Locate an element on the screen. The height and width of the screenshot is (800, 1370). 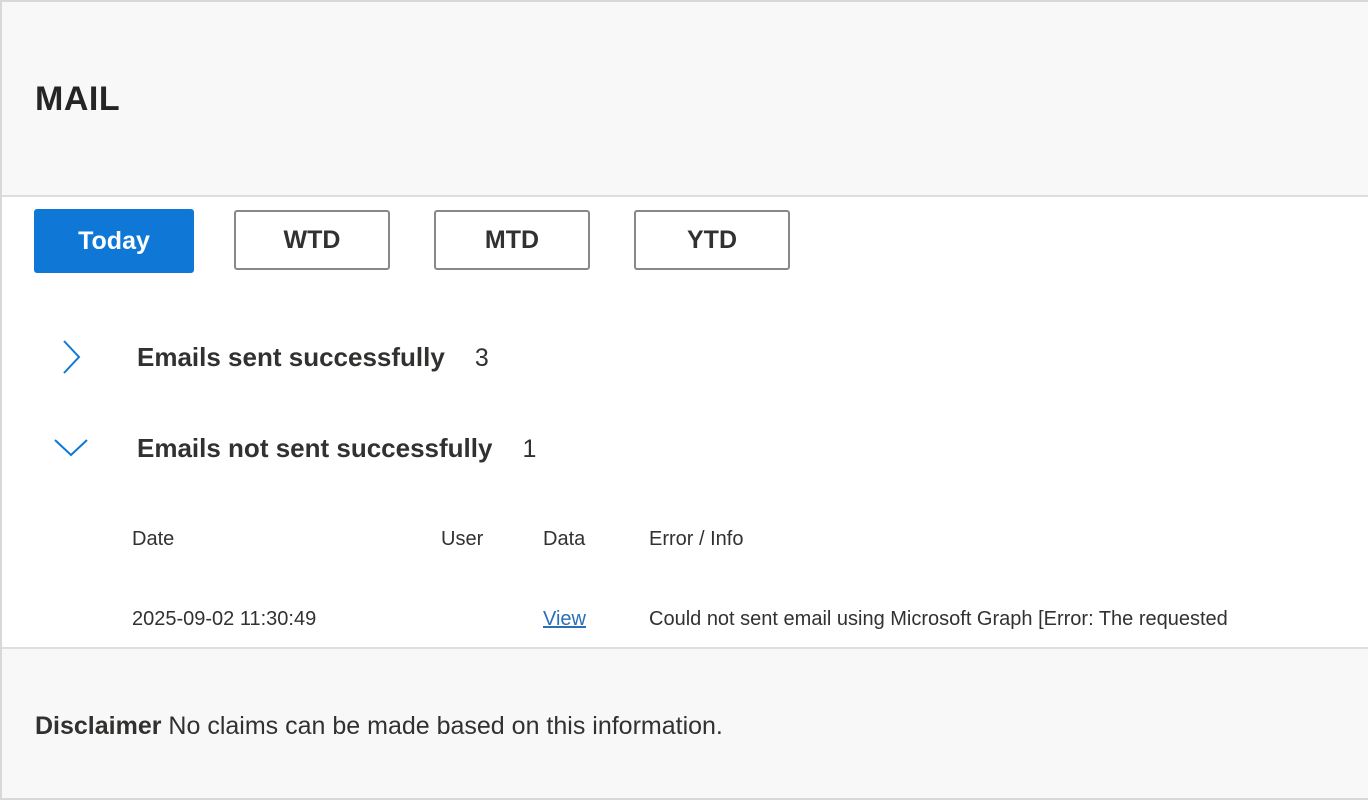
chevron-down-icon is located at coordinates (72, 448).